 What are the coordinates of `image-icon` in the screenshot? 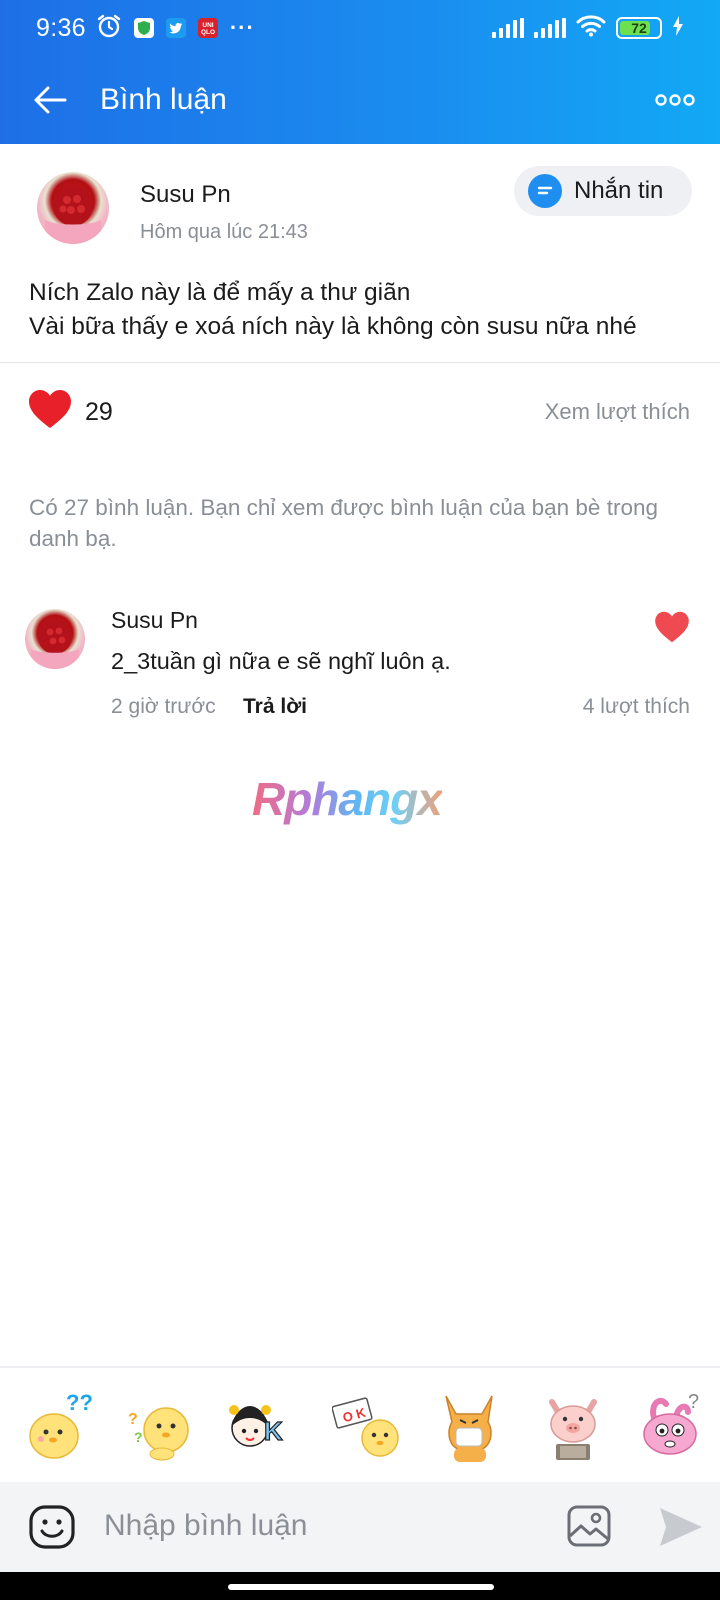 It's located at (589, 1528).